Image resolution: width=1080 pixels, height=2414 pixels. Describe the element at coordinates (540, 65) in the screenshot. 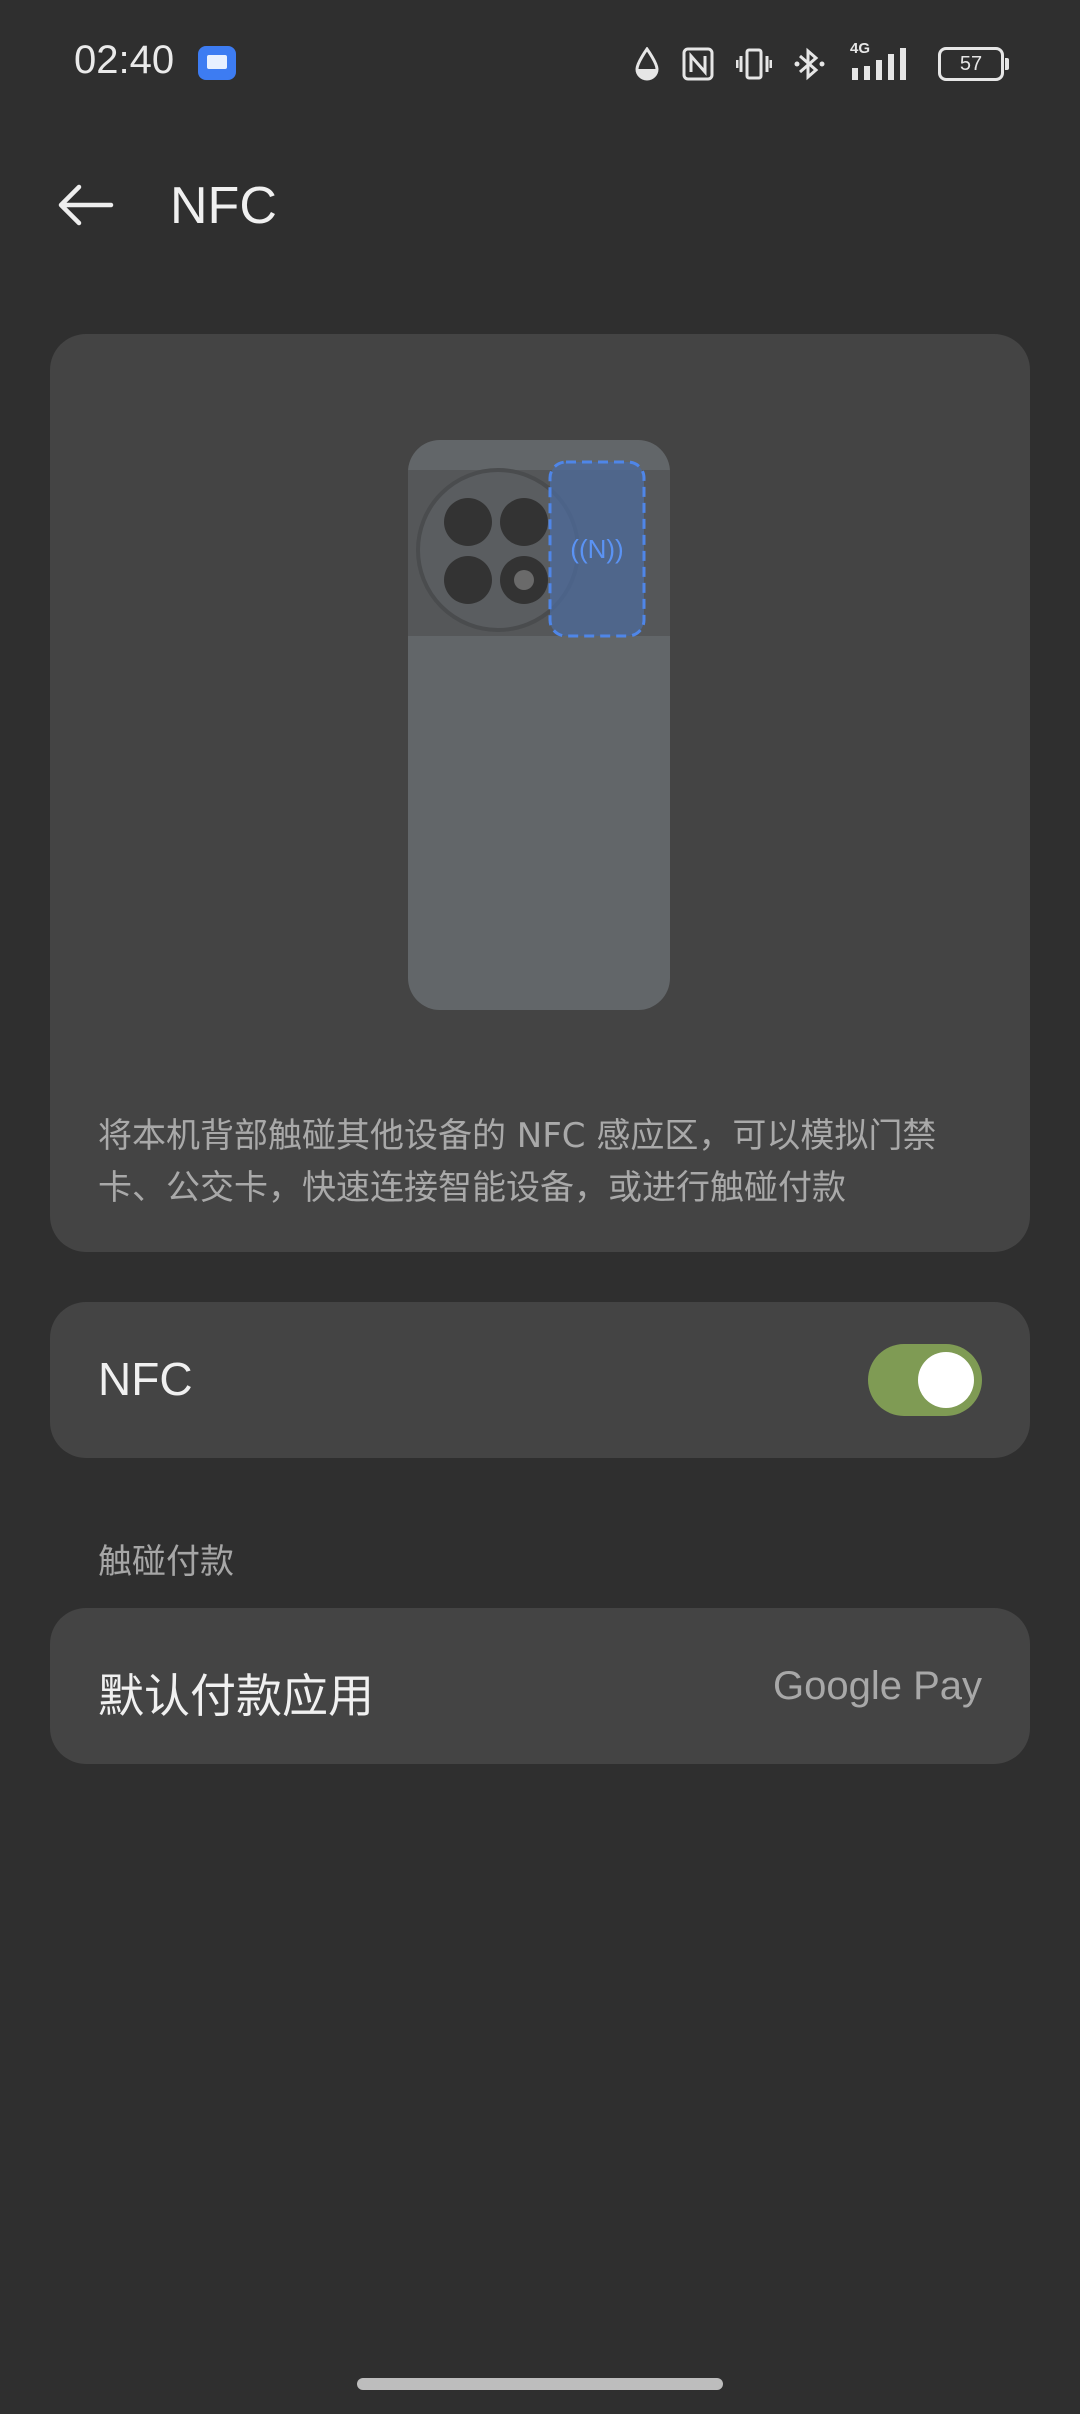

I see `status-bar: 02:40 4G 57` at that location.